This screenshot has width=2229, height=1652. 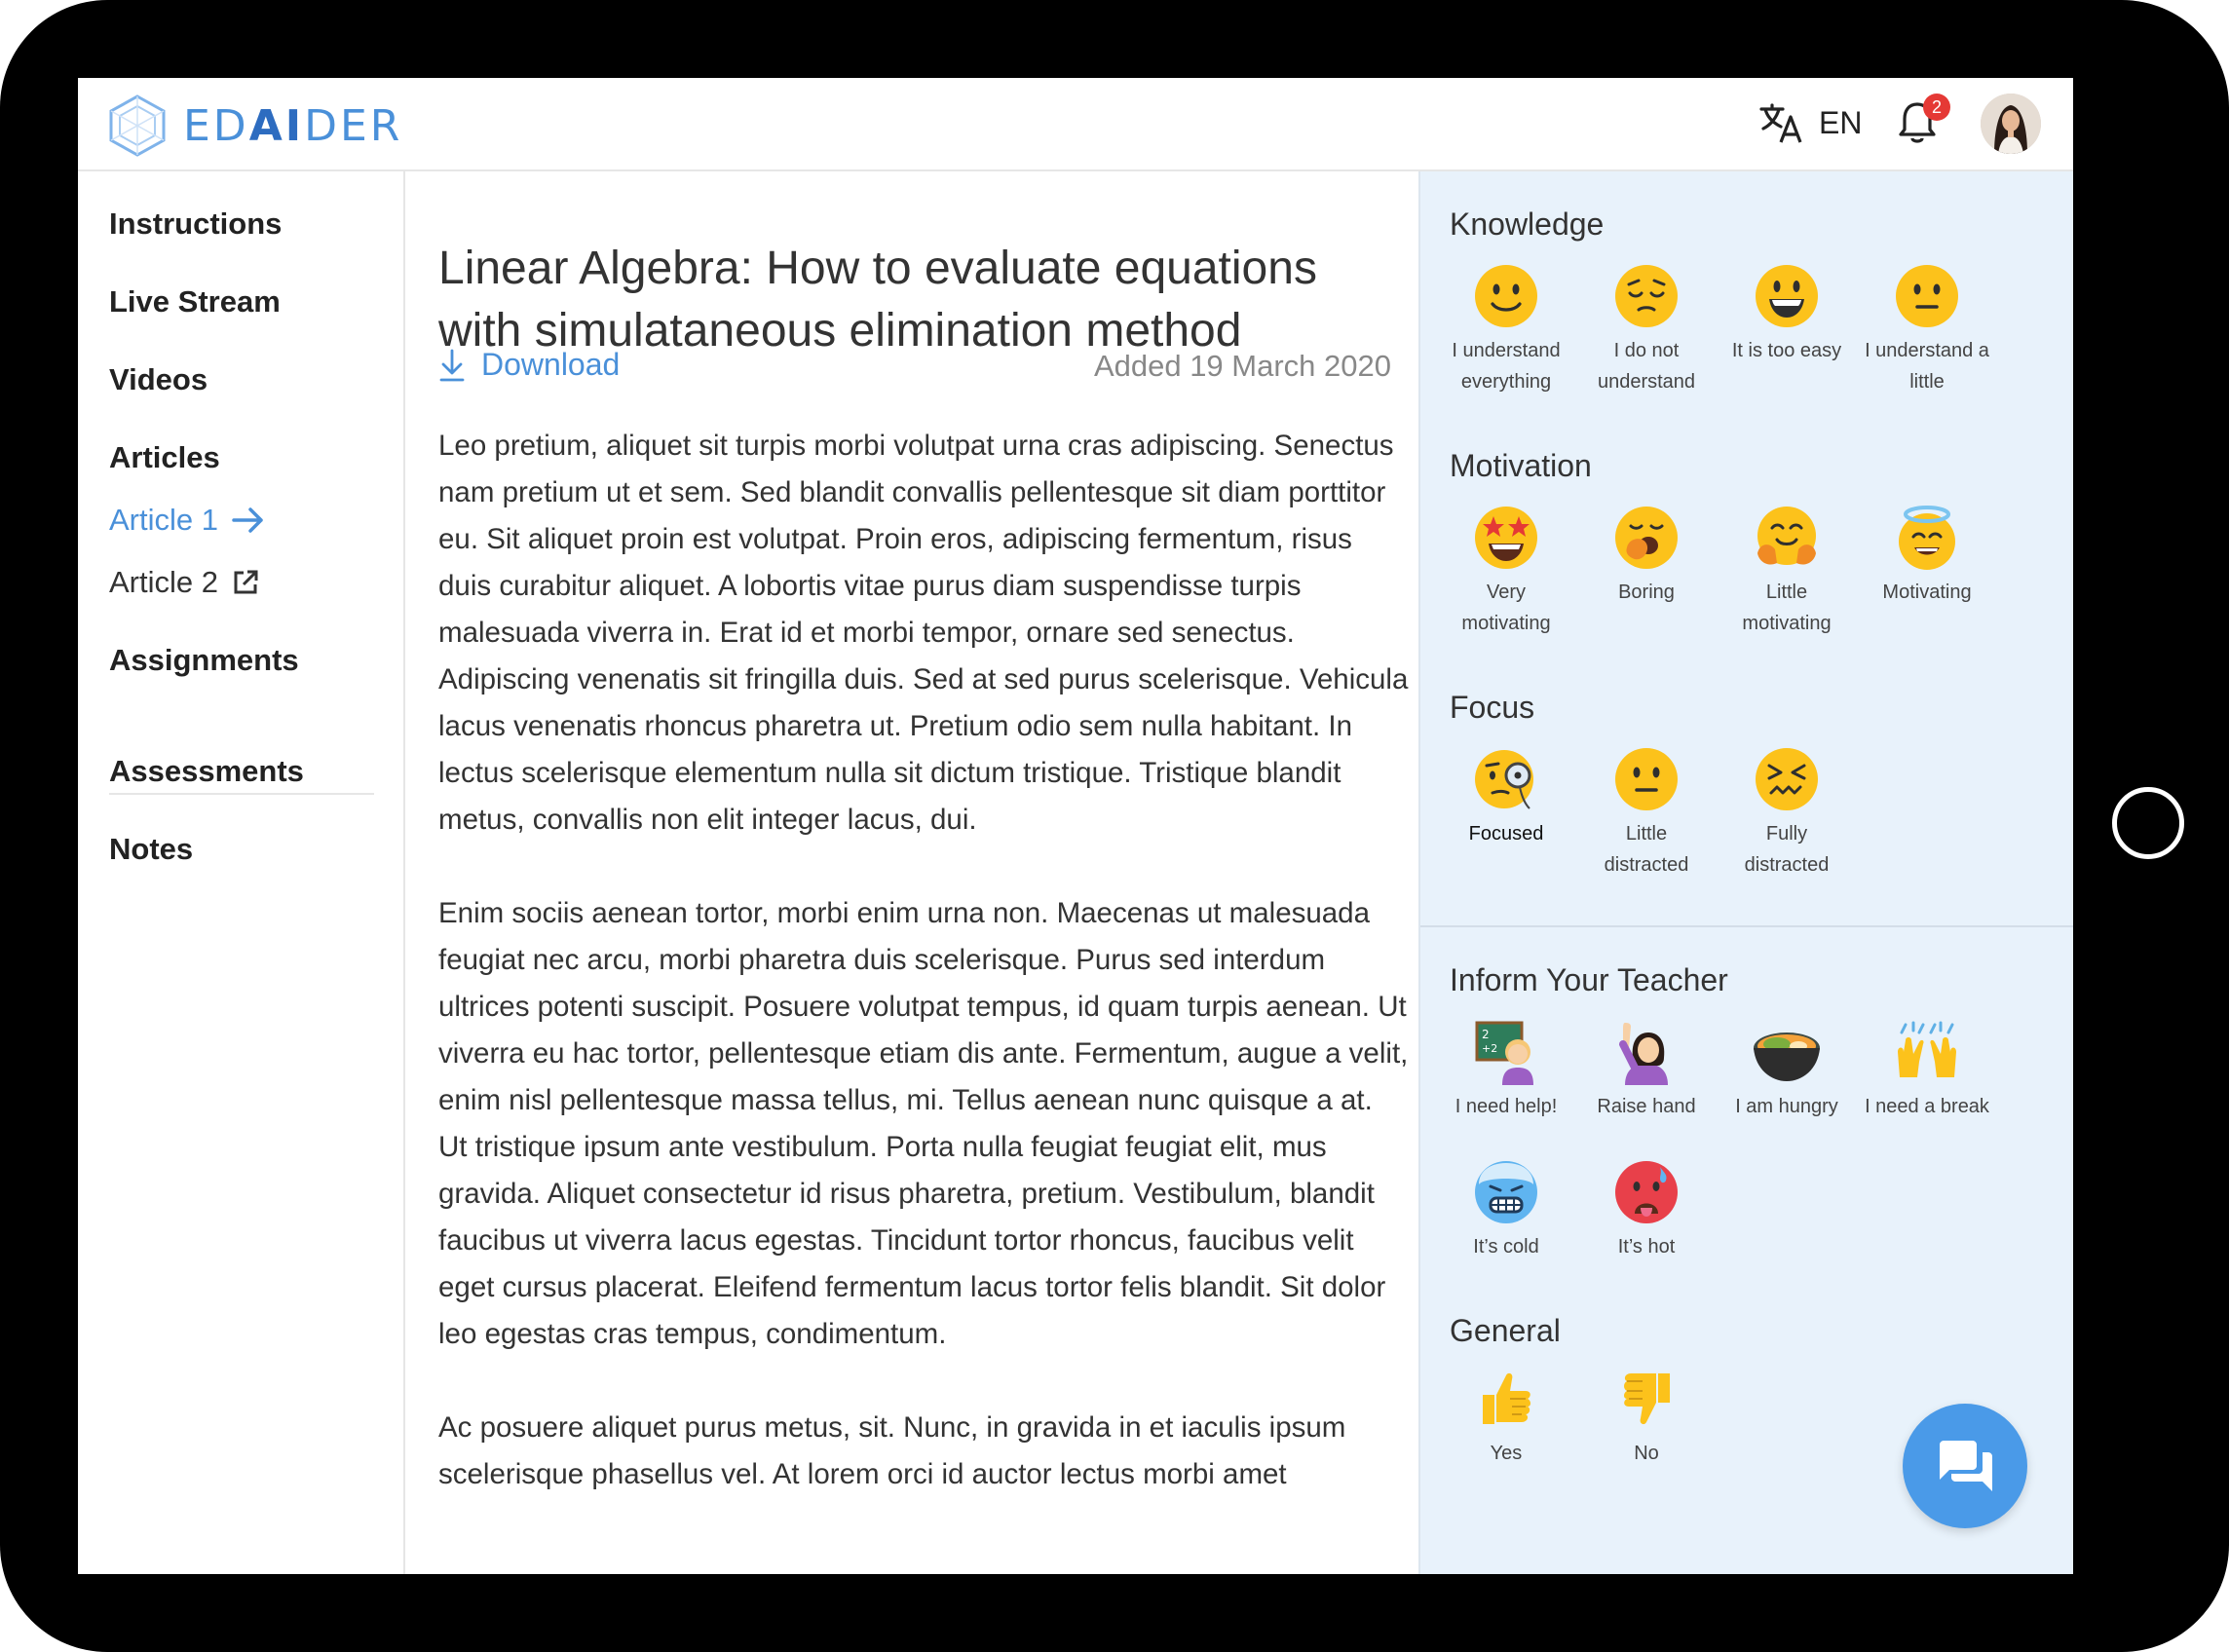 I want to click on inform-need-break: I need a break, so click(x=1927, y=1071).